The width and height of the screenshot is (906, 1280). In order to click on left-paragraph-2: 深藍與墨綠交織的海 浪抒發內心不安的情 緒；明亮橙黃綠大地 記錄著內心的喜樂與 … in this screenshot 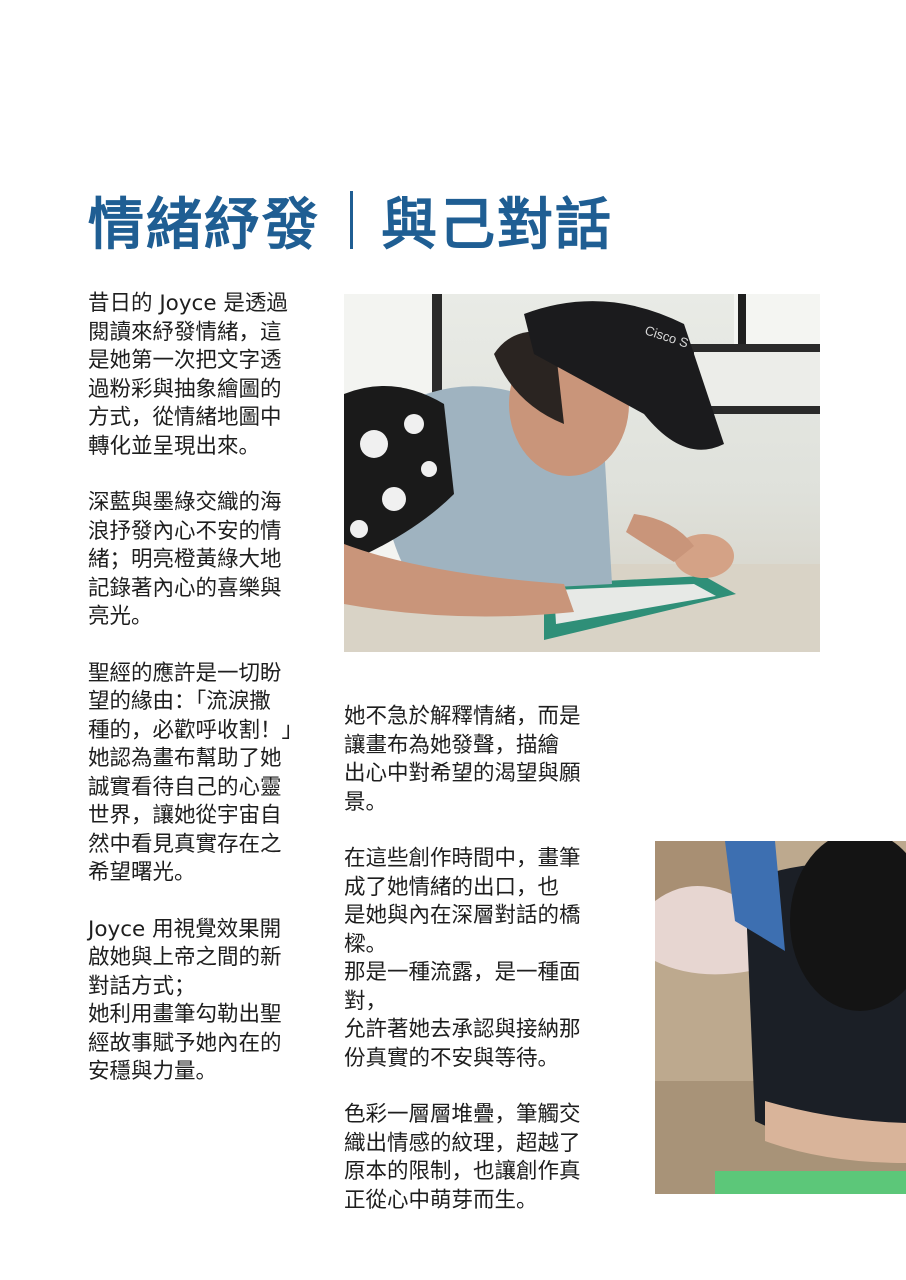, I will do `click(185, 559)`.